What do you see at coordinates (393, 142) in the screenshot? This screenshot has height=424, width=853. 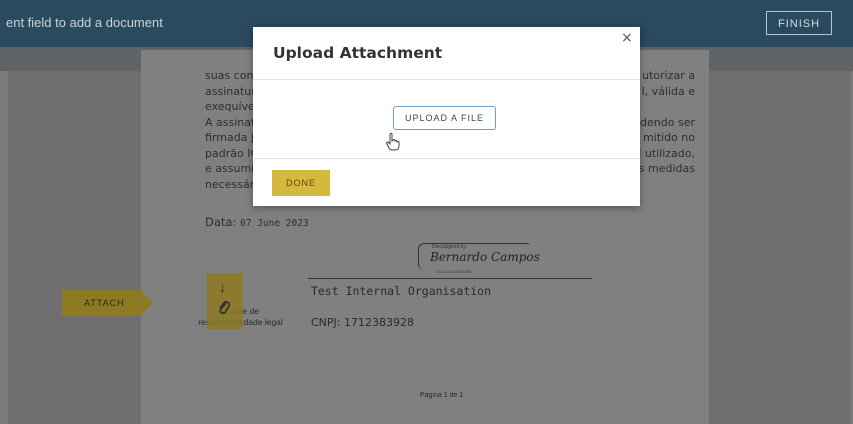 I see `hand-cursor-icon` at bounding box center [393, 142].